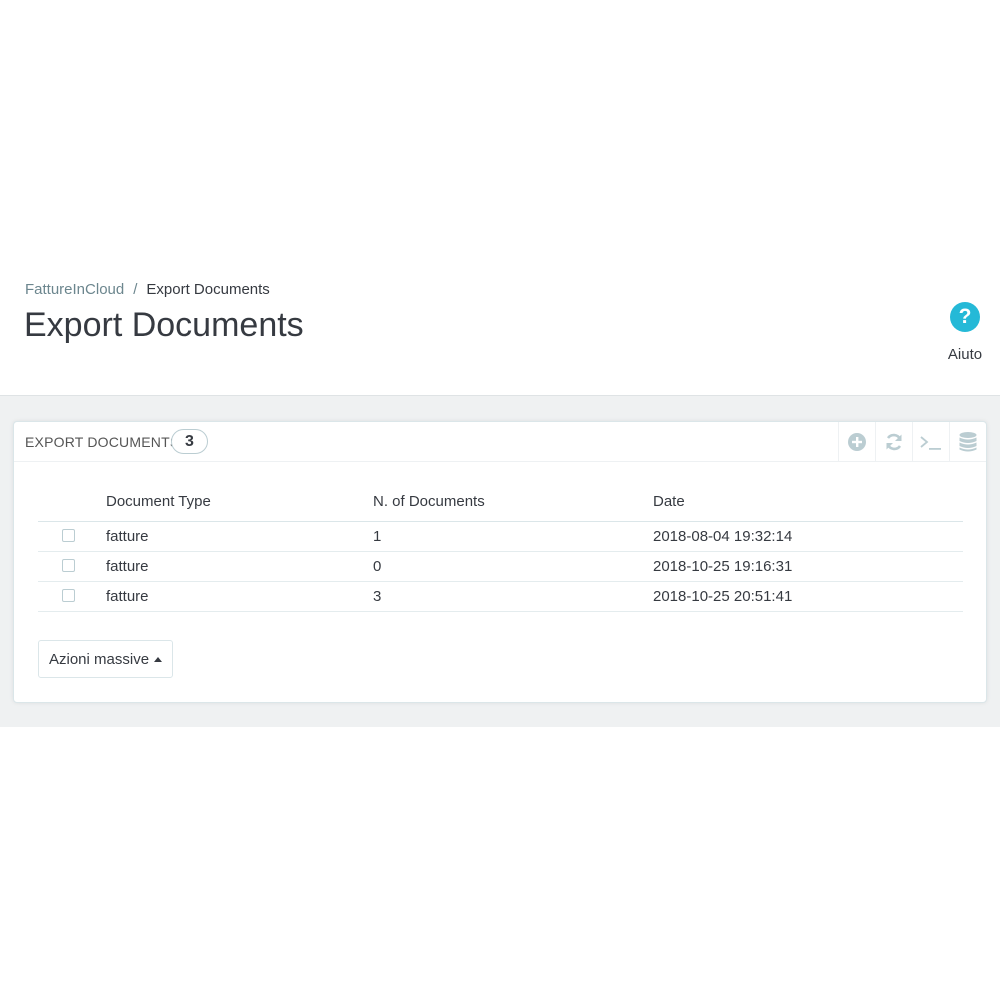 Image resolution: width=1000 pixels, height=1000 pixels. Describe the element at coordinates (723, 596) in the screenshot. I see `date-cell: 2018-10-25 20:51:41` at that location.